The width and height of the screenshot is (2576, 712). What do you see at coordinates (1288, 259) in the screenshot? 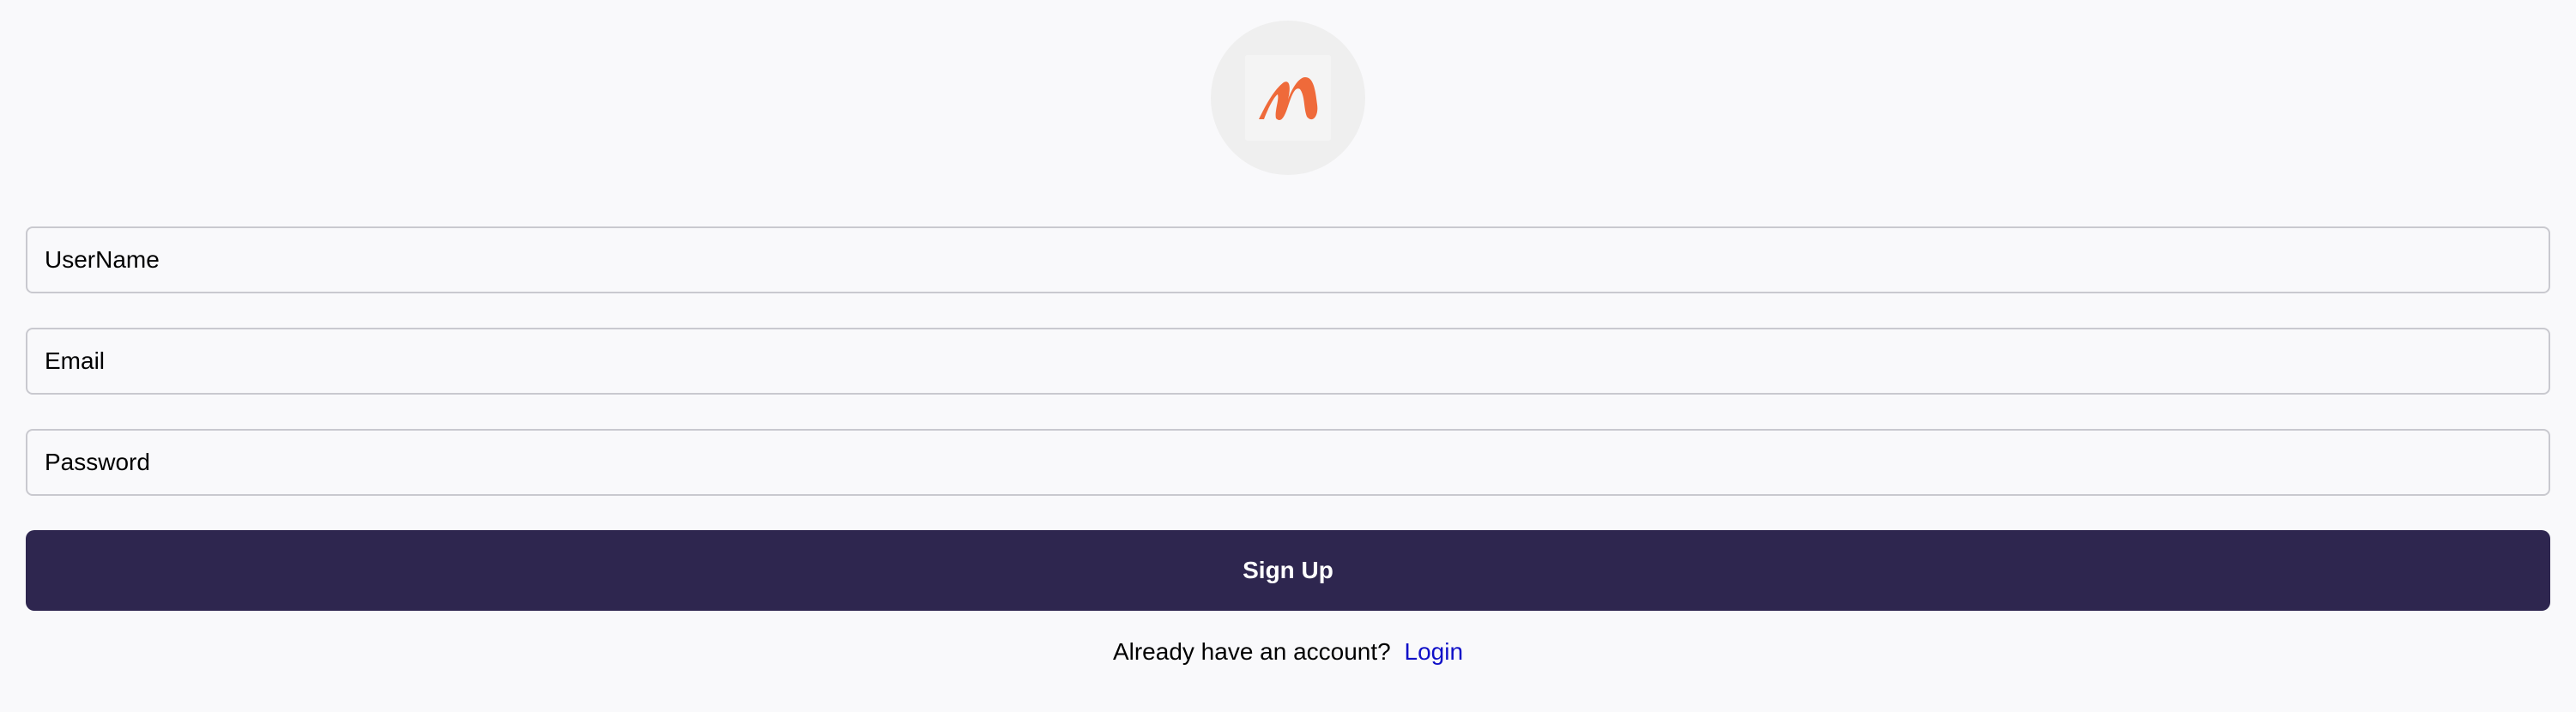
I see `username-input` at bounding box center [1288, 259].